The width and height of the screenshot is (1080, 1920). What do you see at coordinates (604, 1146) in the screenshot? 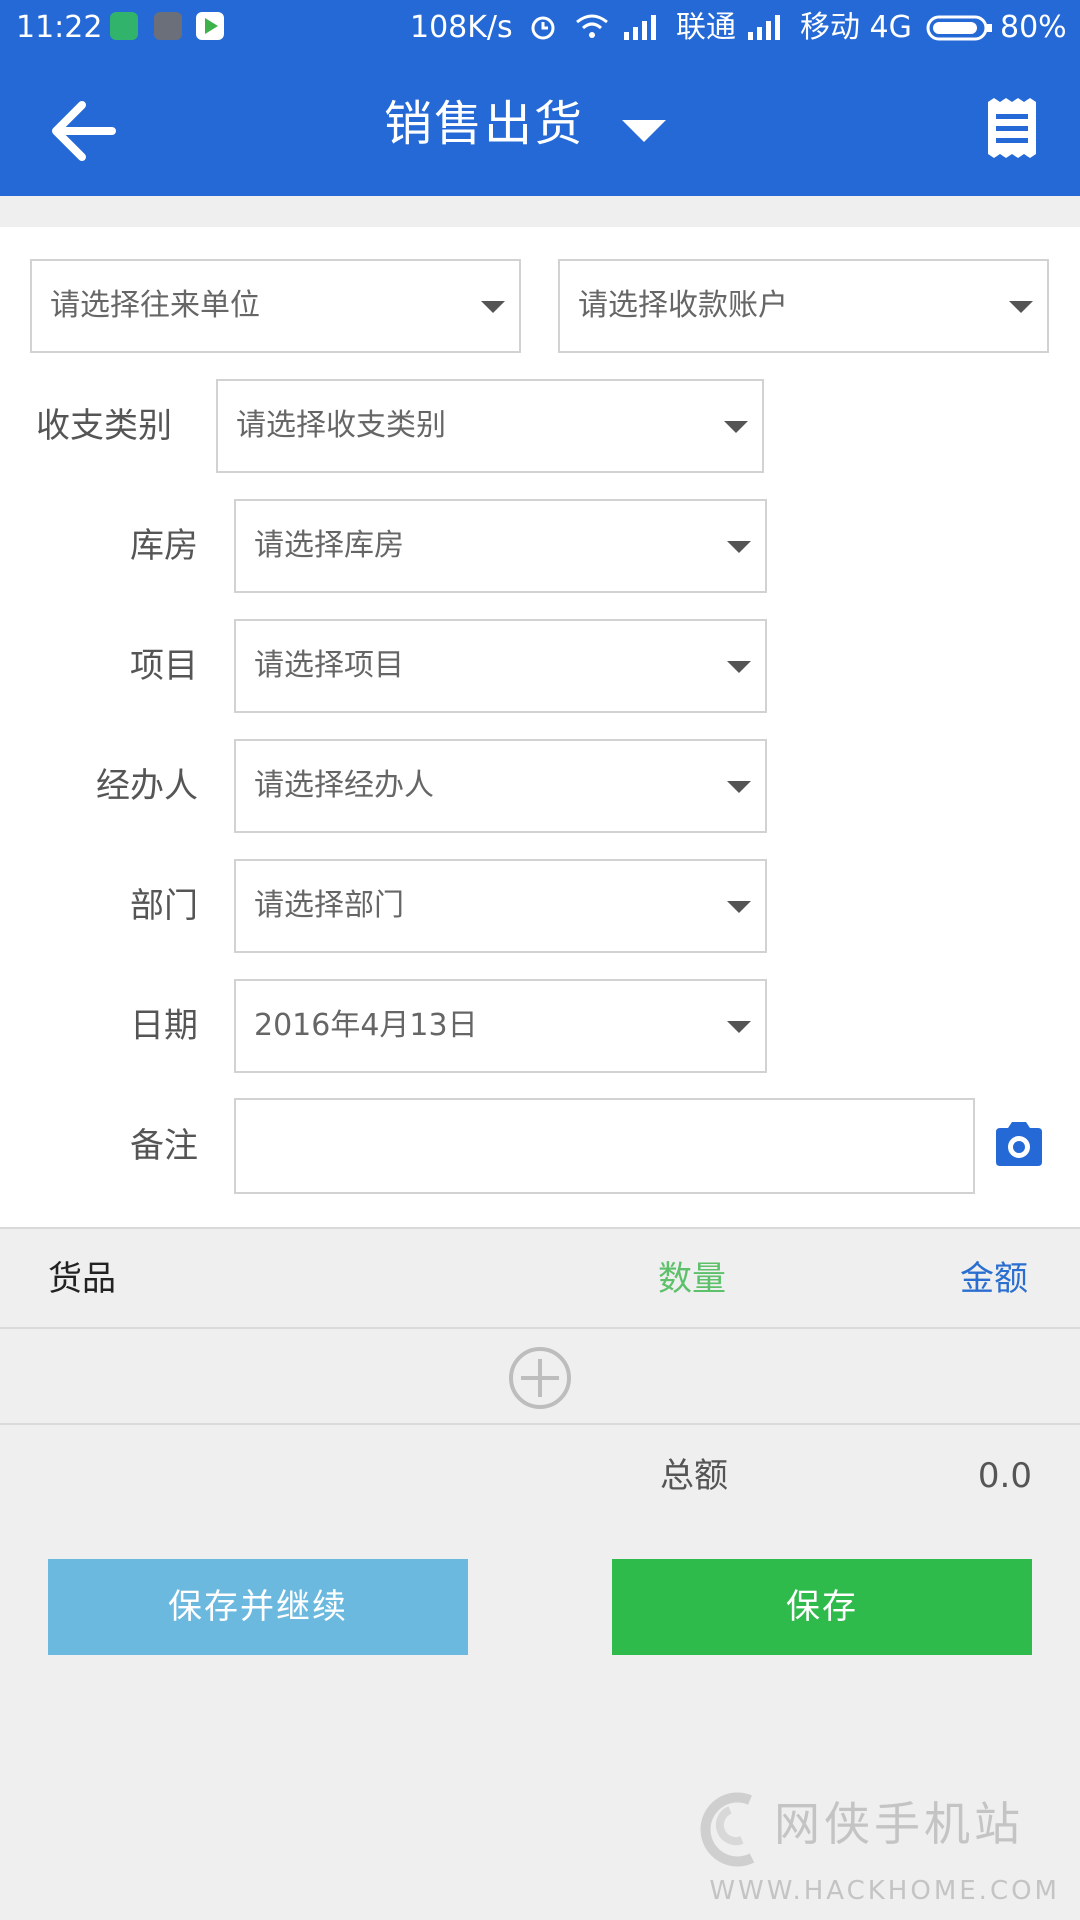
I see `remark-input` at bounding box center [604, 1146].